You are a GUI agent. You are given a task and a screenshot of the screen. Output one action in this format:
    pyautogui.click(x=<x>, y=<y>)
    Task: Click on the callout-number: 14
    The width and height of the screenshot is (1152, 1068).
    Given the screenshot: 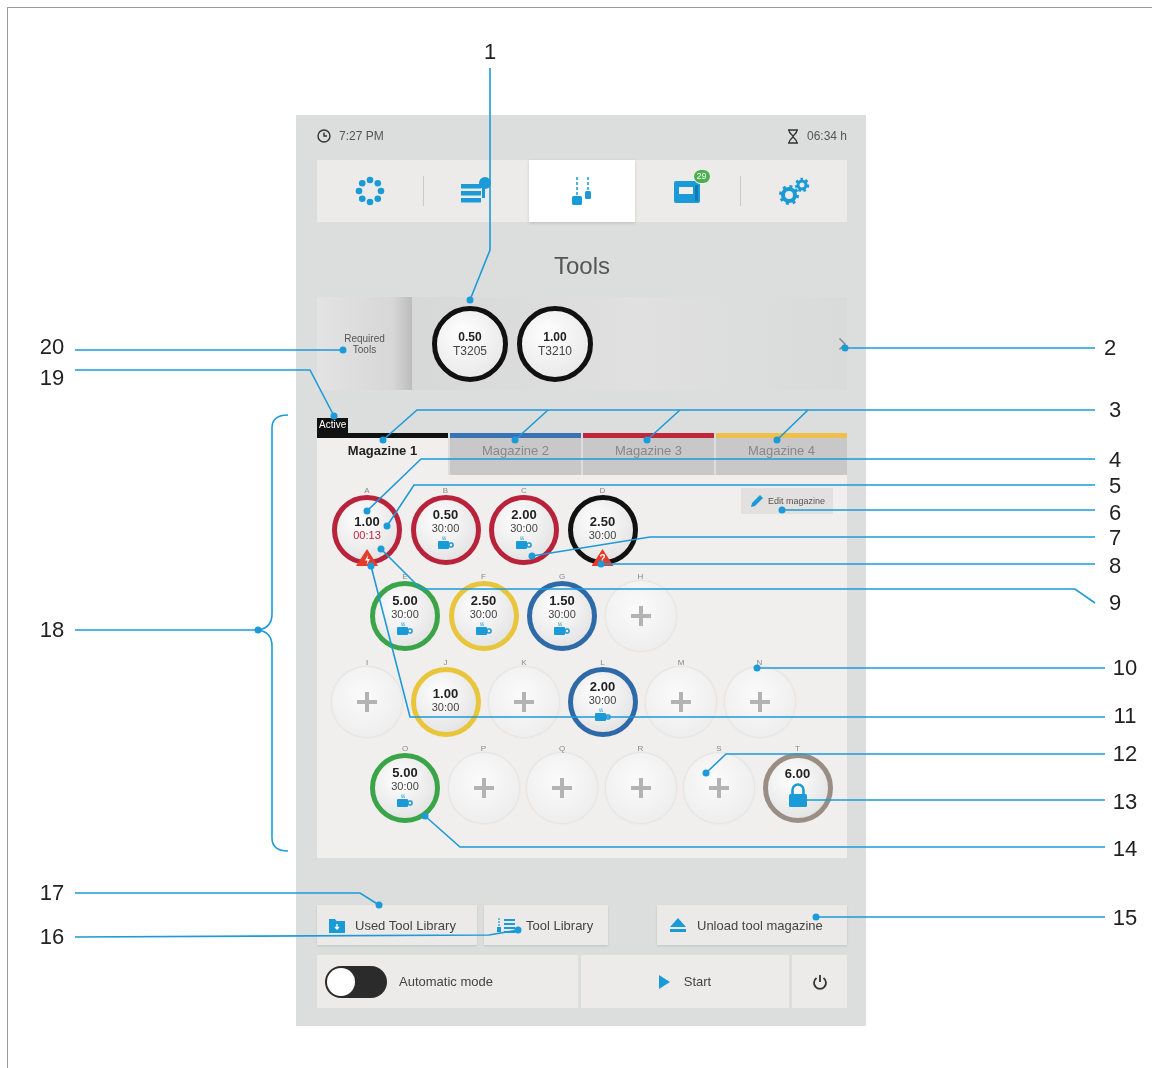 What is the action you would take?
    pyautogui.click(x=1125, y=849)
    